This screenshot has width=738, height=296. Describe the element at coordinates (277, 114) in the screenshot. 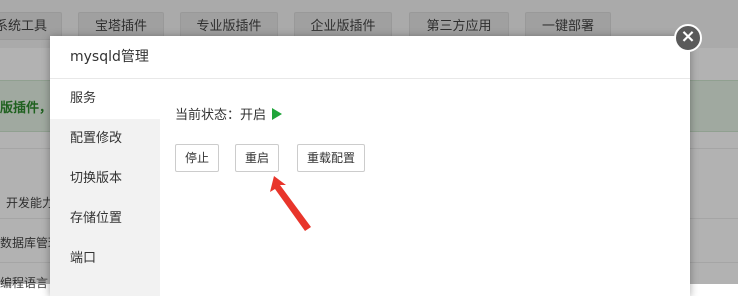

I see `play-icon` at that location.